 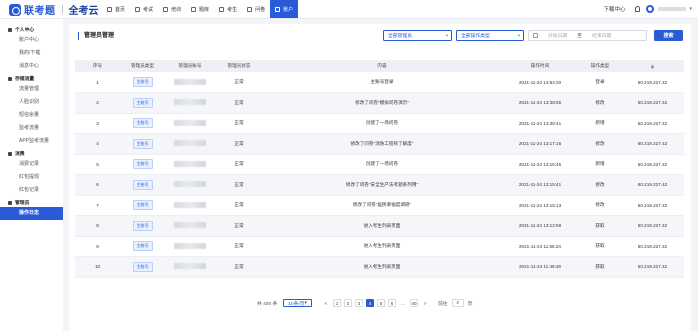 What do you see at coordinates (413, 303) in the screenshot?
I see `page-button: 40` at bounding box center [413, 303].